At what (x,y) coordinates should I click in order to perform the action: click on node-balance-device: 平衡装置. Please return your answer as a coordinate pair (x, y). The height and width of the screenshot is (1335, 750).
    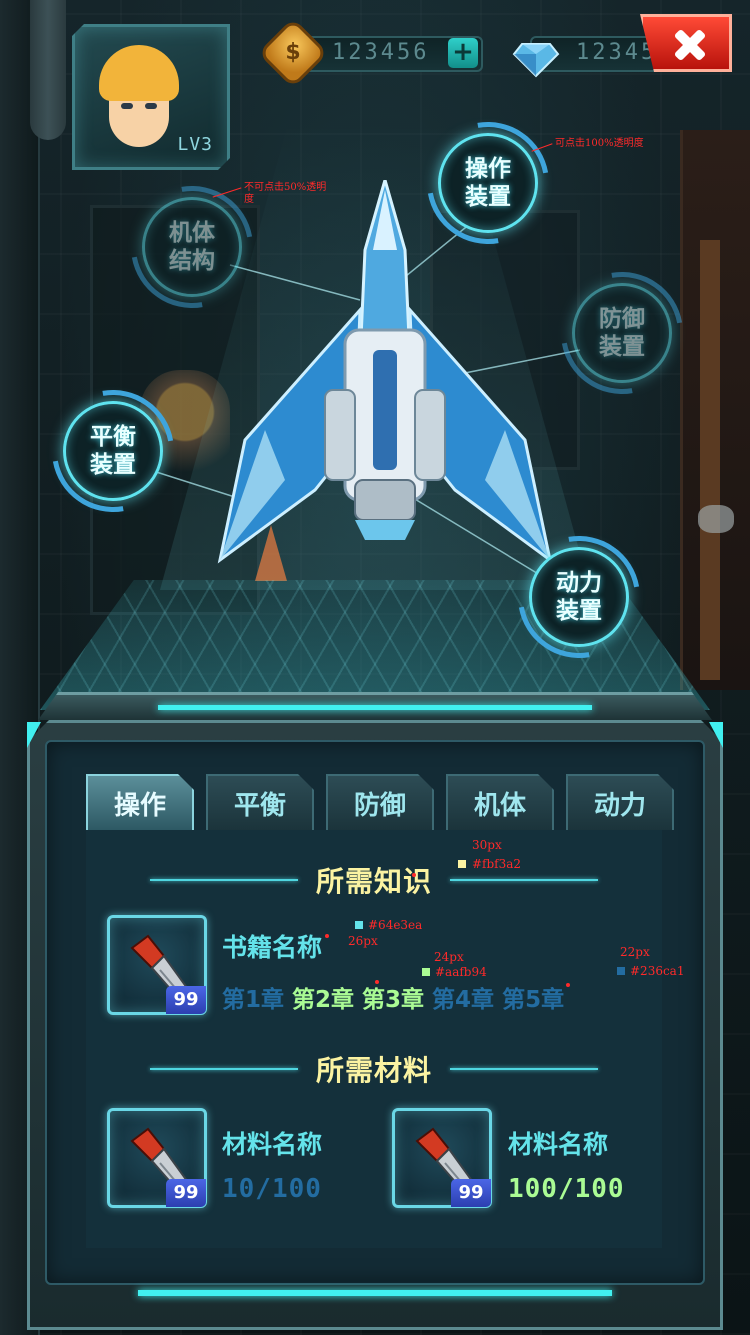
    Looking at the image, I should click on (113, 451).